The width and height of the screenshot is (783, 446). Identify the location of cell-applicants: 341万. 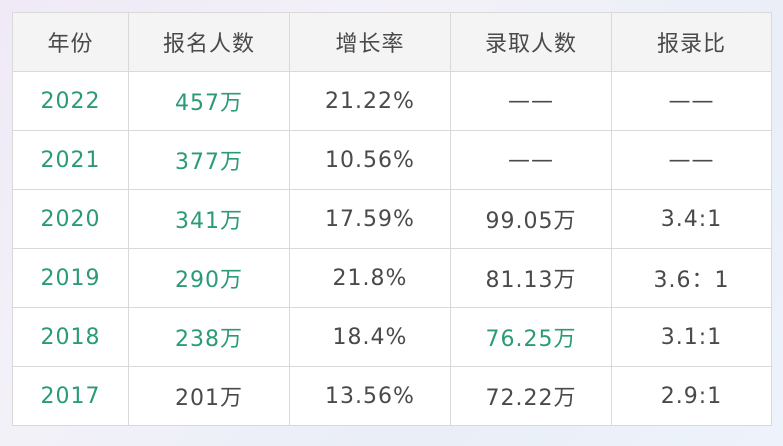
(209, 219).